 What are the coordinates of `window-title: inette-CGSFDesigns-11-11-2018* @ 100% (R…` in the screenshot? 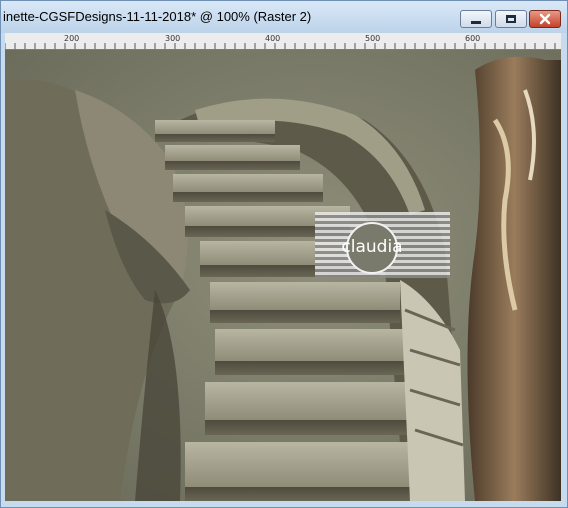 It's located at (157, 16).